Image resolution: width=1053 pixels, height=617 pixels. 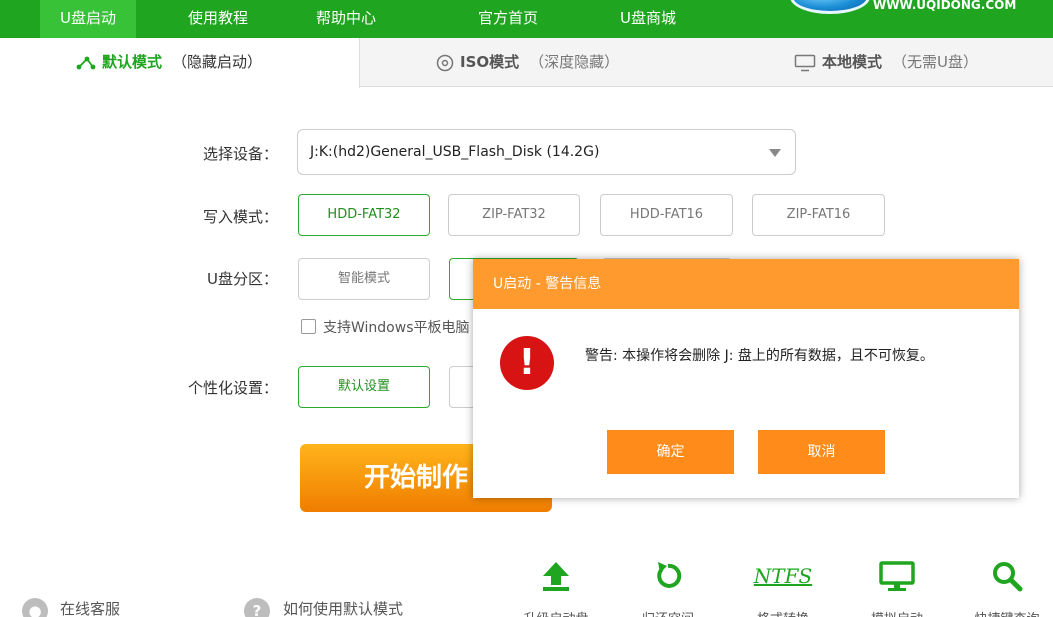 I want to click on tablet-support-label: 支持Windows平板电脑, so click(x=396, y=328).